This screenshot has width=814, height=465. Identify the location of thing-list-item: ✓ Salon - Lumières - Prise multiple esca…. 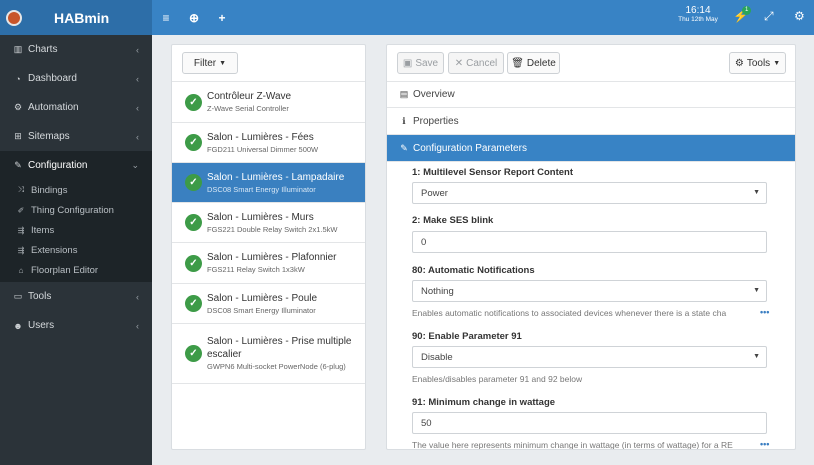
(268, 353).